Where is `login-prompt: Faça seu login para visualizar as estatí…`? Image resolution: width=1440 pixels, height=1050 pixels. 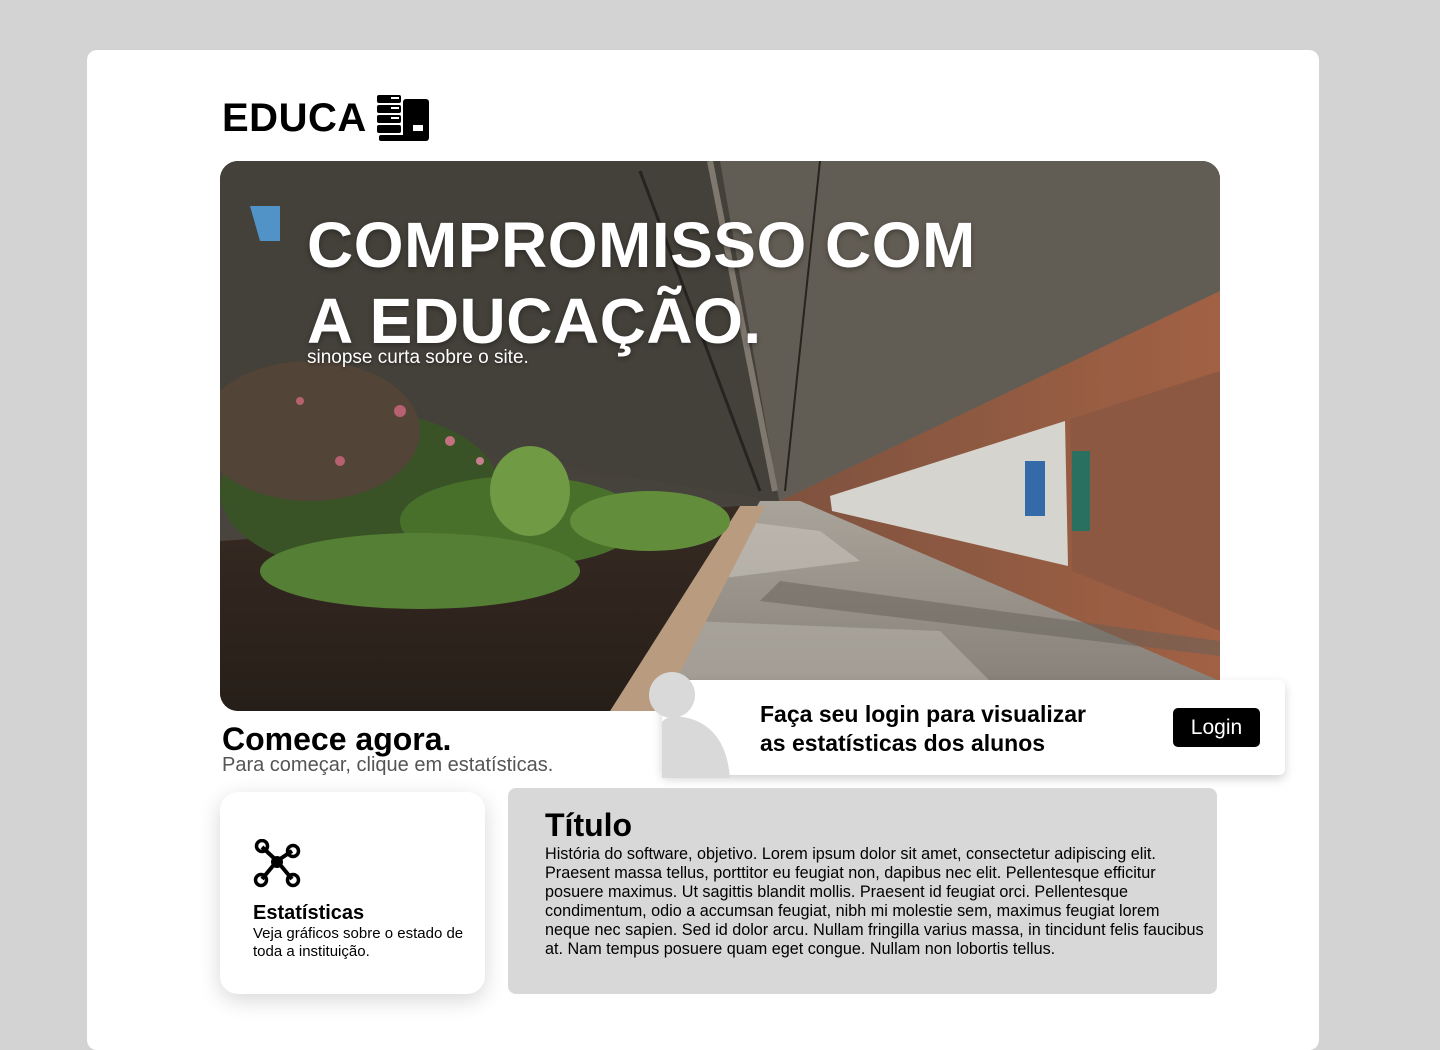
login-prompt: Faça seu login para visualizar as estatí… is located at coordinates (950, 729).